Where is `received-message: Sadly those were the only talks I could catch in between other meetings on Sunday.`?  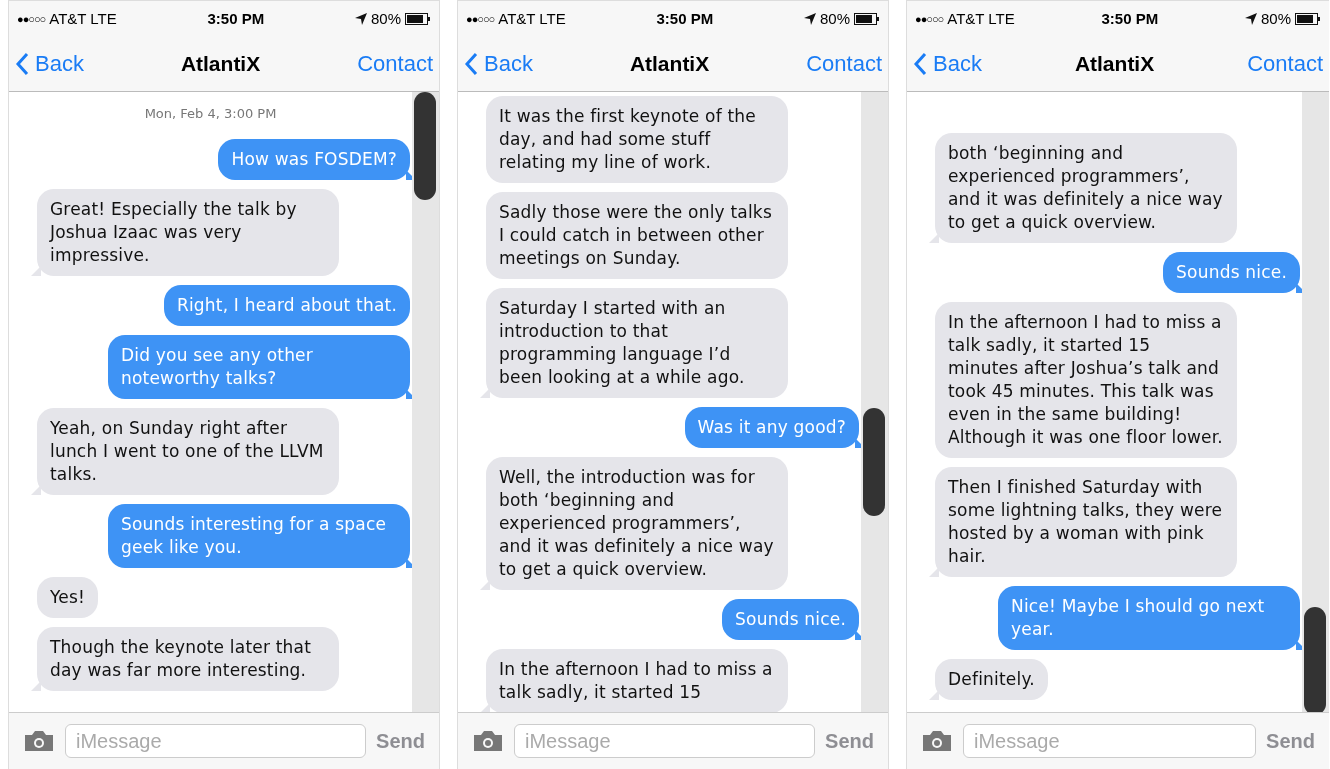 received-message: Sadly those were the only talks I could catch in between other meetings on Sunday. is located at coordinates (637, 235).